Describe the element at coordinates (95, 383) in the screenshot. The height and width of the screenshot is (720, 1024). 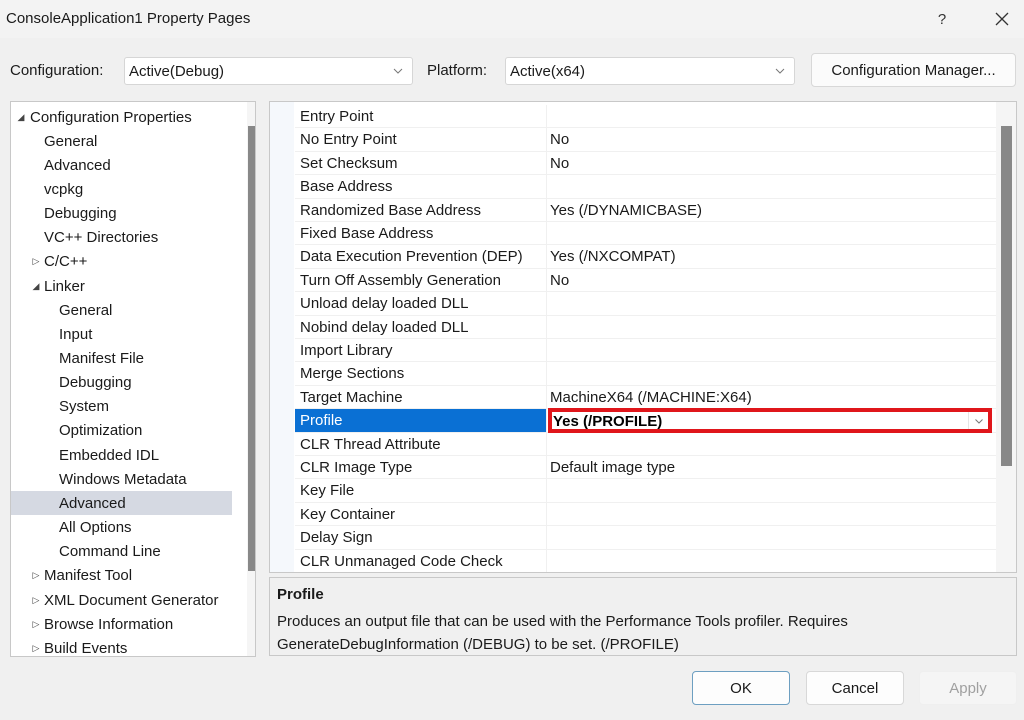
I see `tree-item-label: Debugging` at that location.